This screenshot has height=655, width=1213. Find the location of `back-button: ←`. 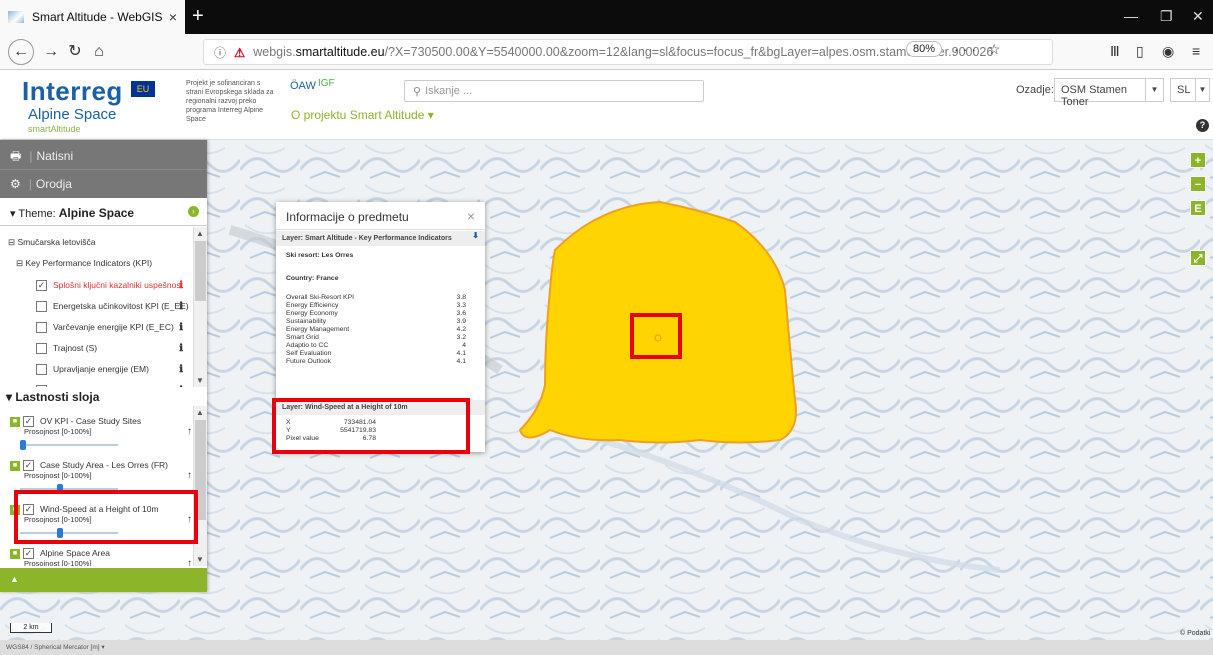

back-button: ← is located at coordinates (21, 52).